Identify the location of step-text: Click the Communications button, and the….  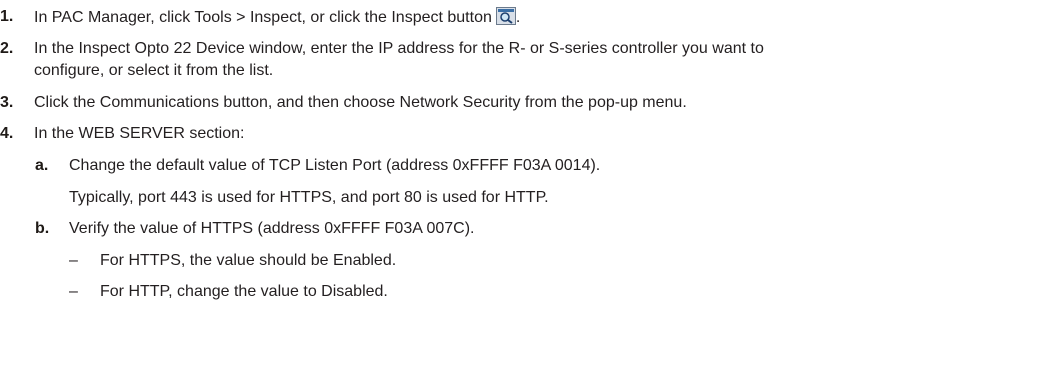
(360, 102).